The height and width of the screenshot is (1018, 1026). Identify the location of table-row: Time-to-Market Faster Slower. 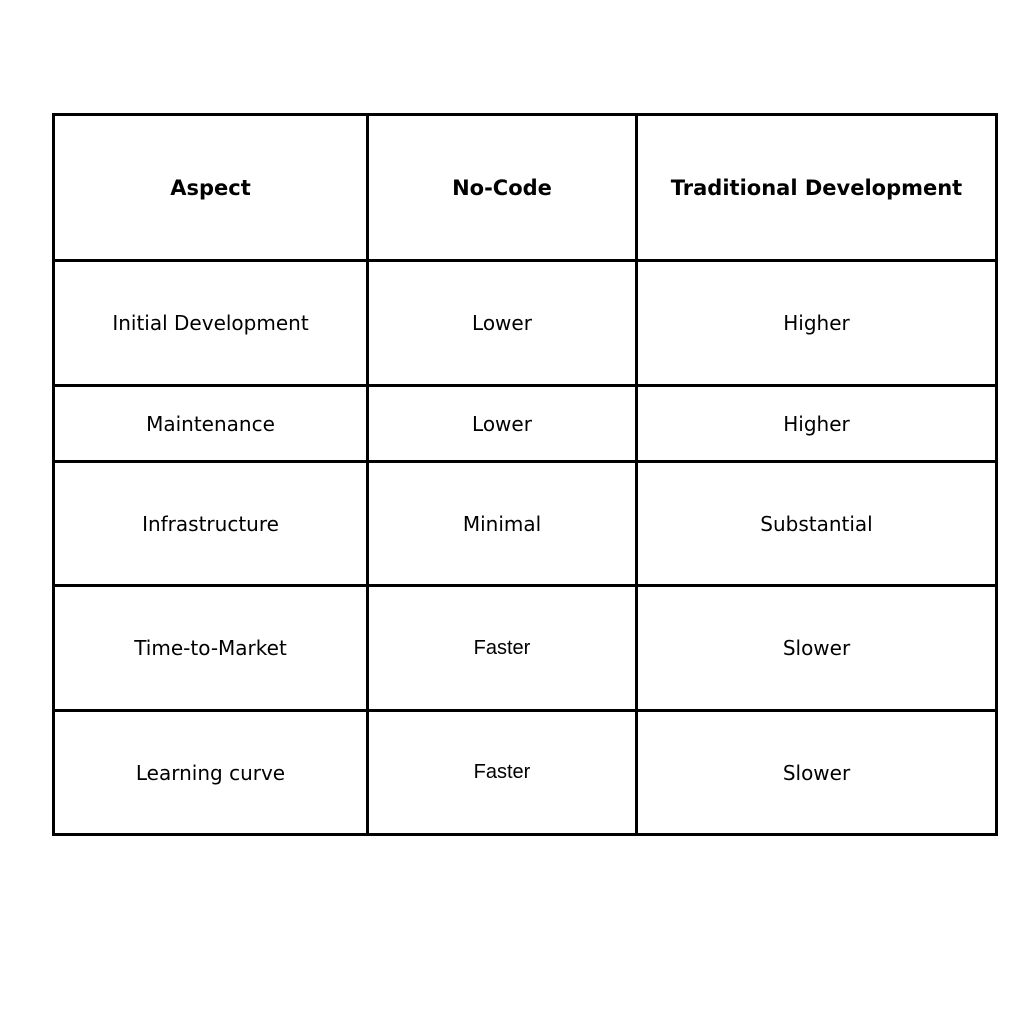
(525, 648).